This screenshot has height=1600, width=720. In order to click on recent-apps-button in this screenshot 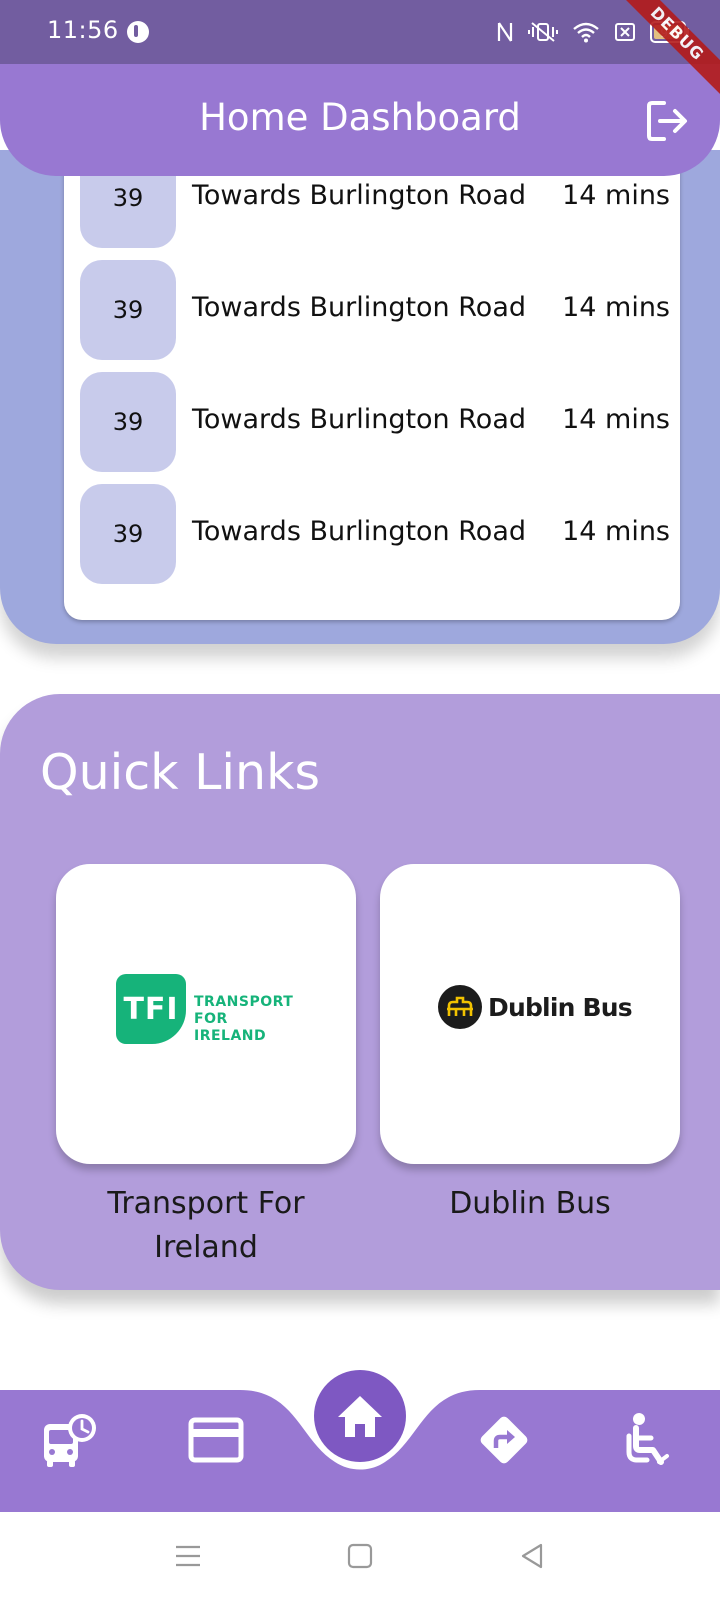, I will do `click(188, 1556)`.